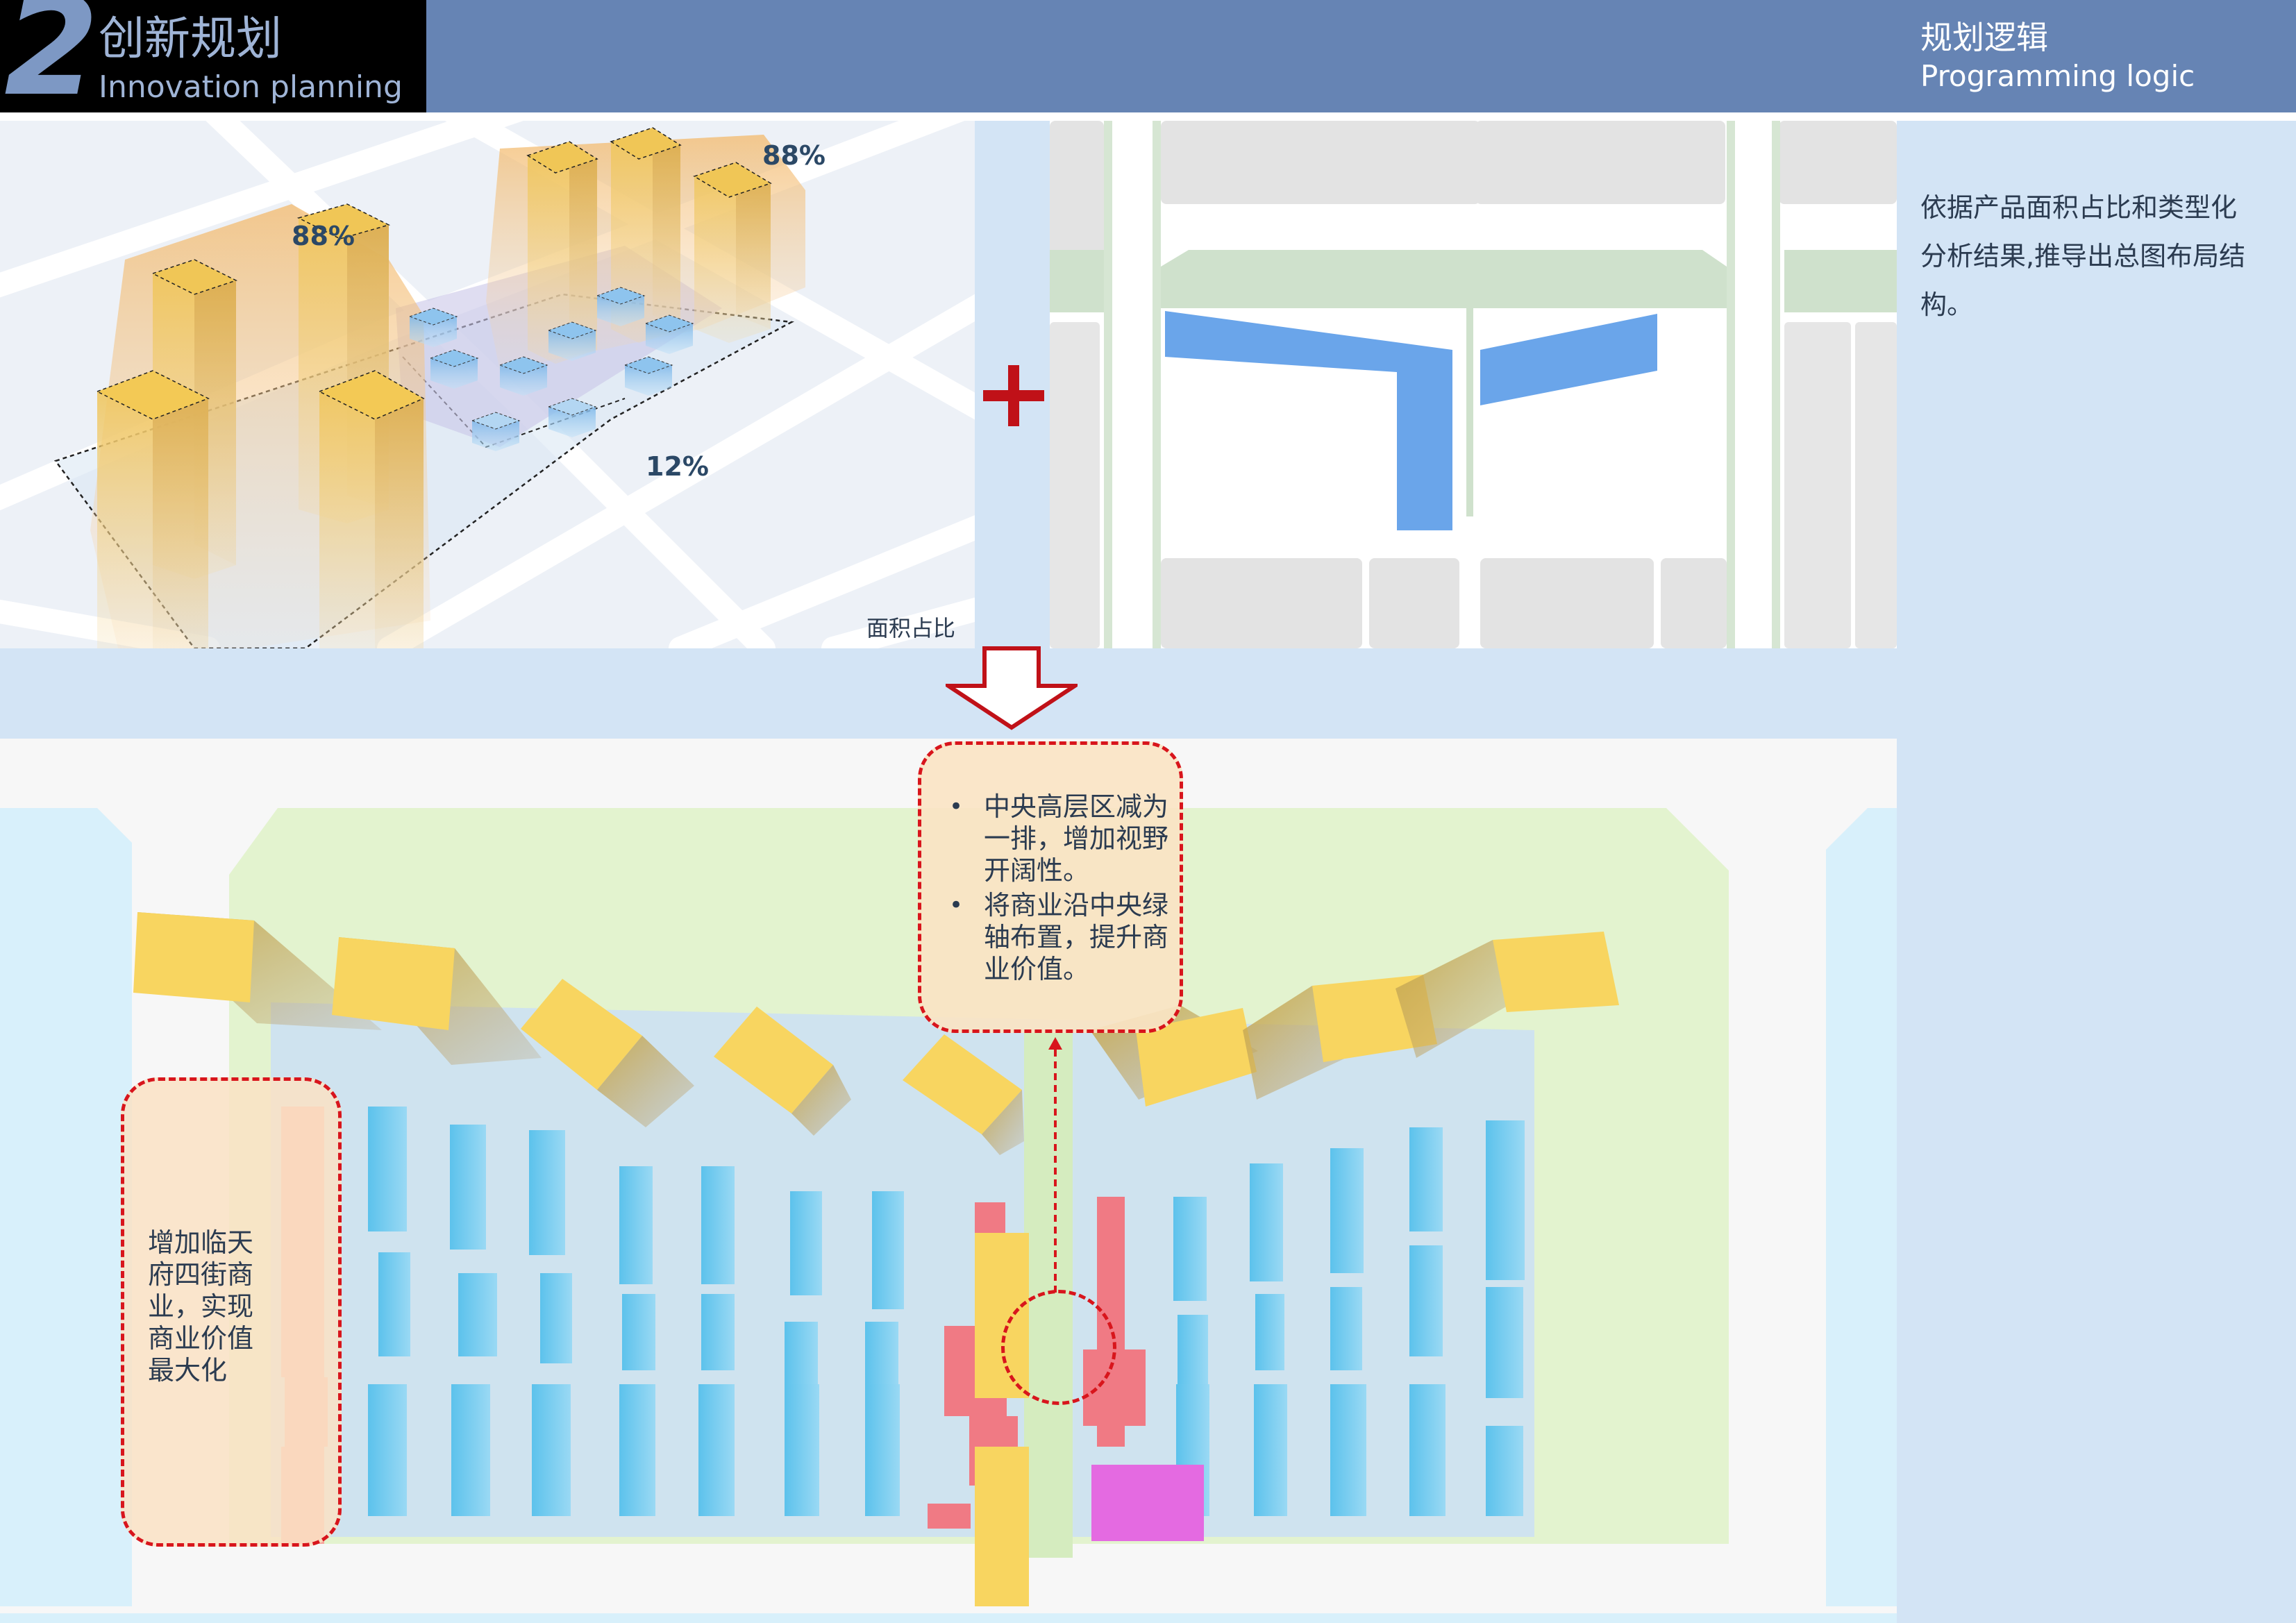  Describe the element at coordinates (1012, 688) in the screenshot. I see `down-arrow-icon` at that location.